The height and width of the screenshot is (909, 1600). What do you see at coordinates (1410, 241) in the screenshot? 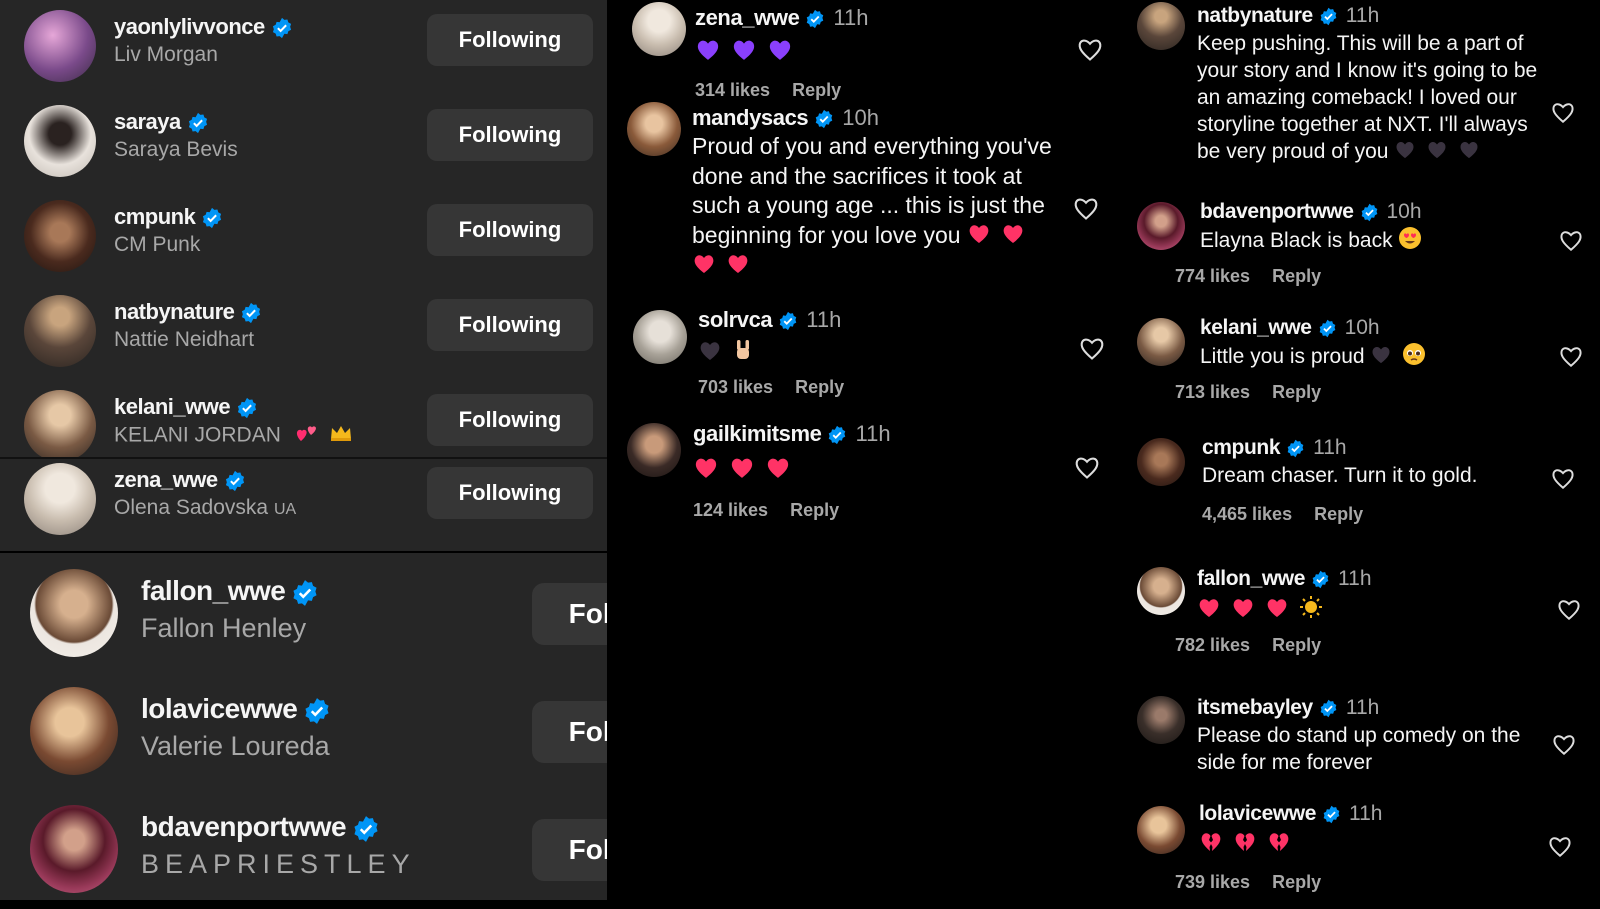
I see `heart-eyes-emoji` at bounding box center [1410, 241].